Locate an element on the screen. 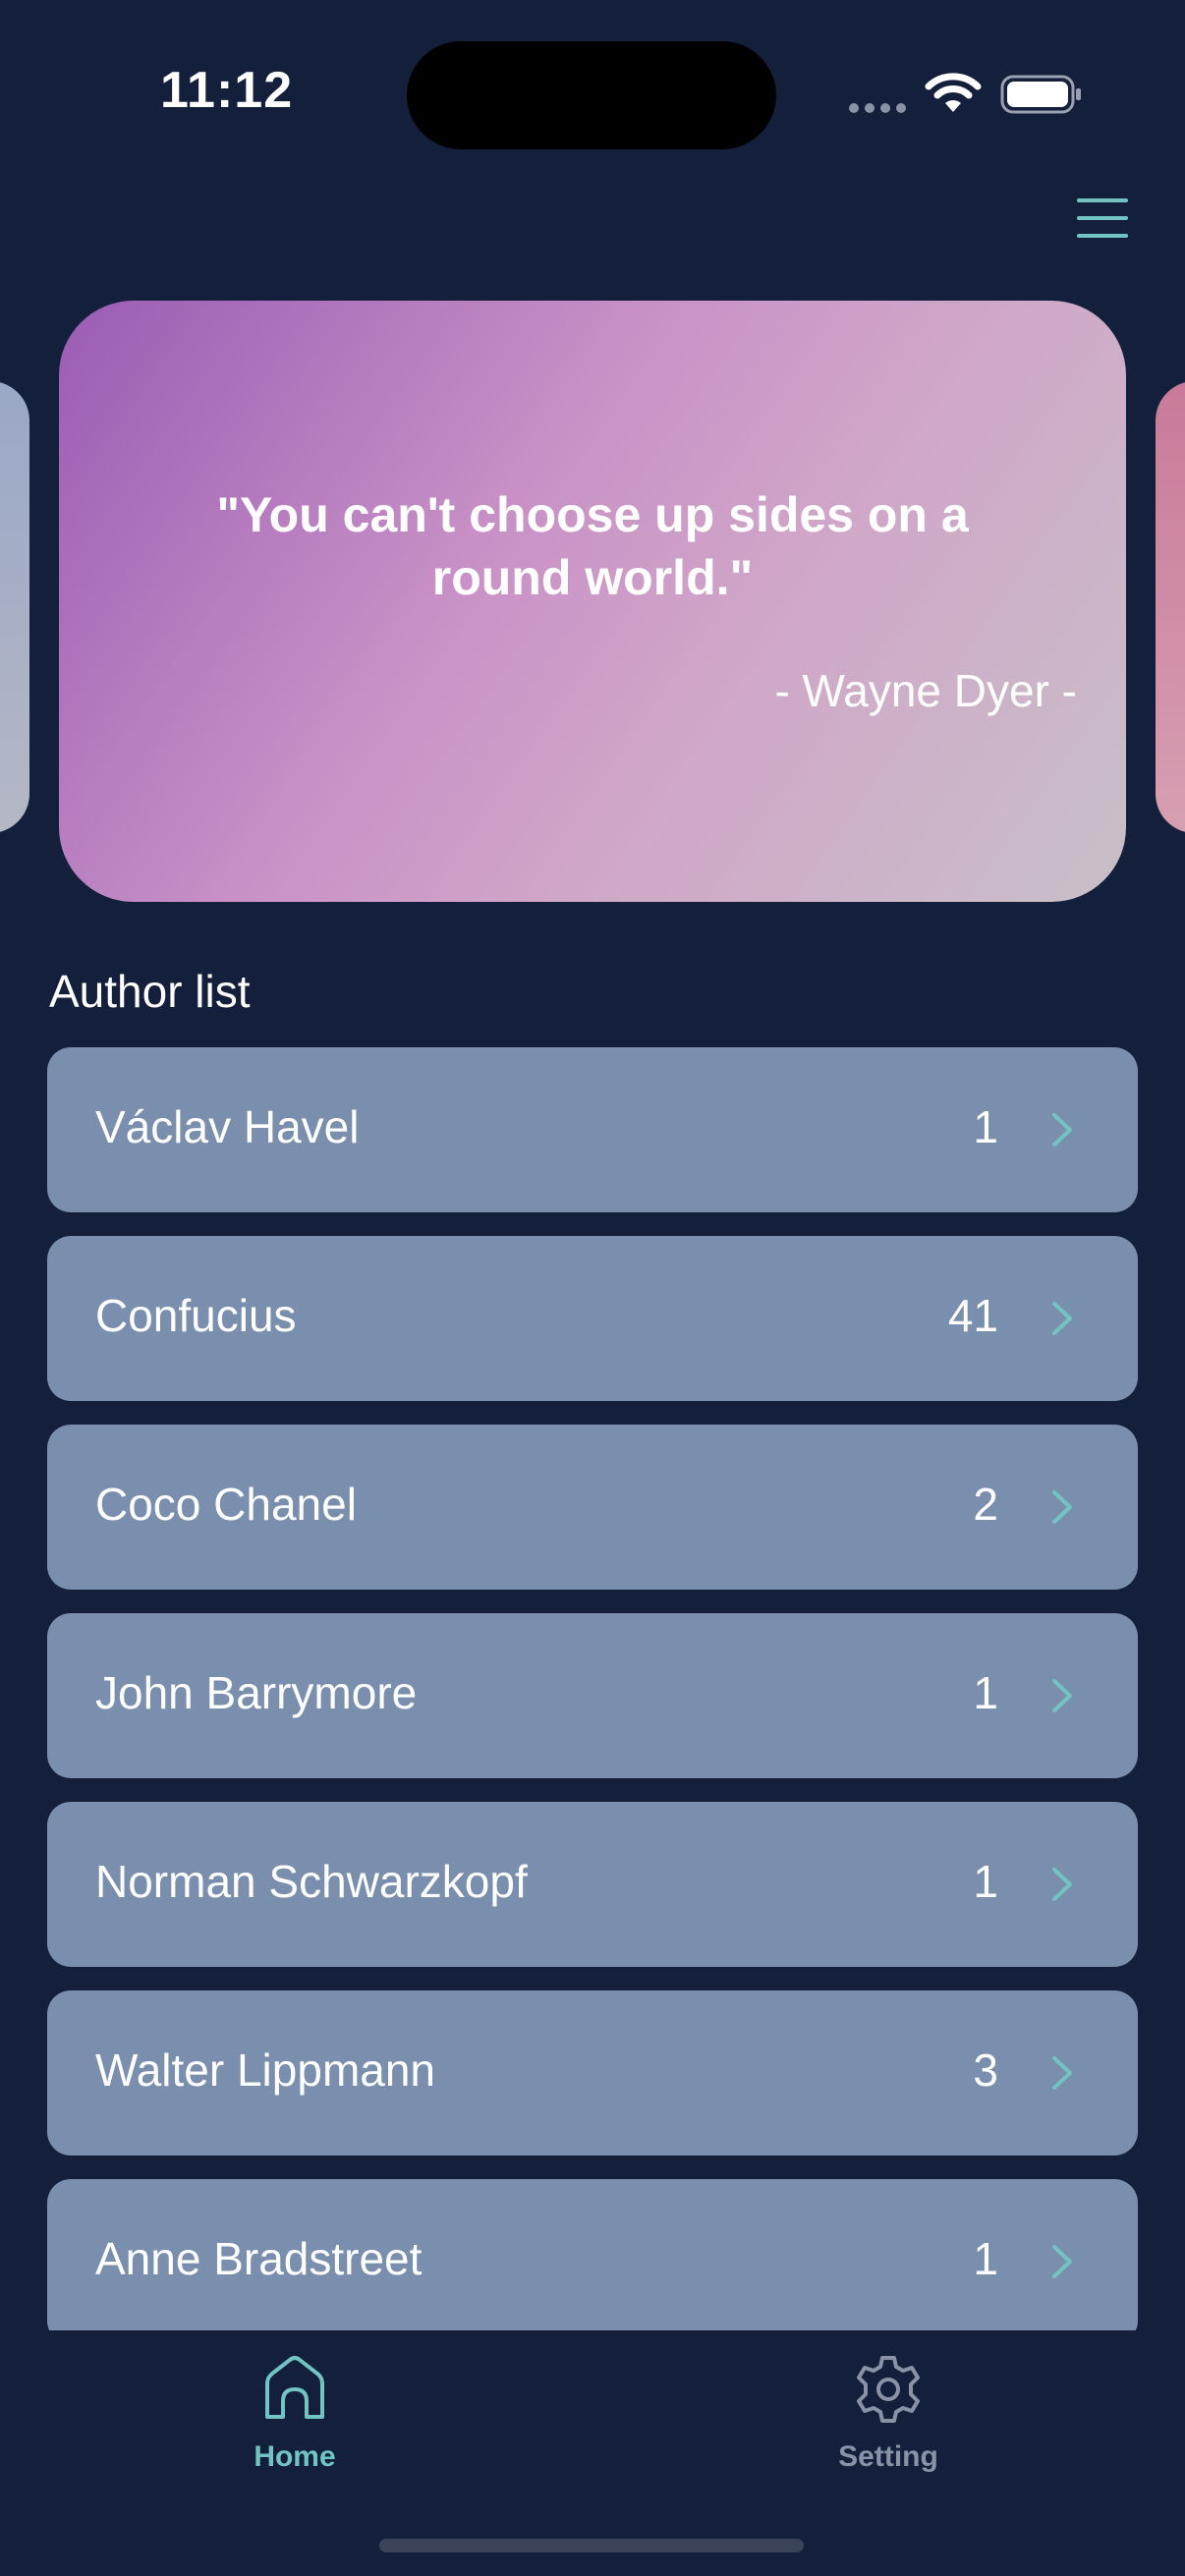 This screenshot has height=2576, width=1185. author-list-item: Norman Schwarzkopf 1 is located at coordinates (592, 1884).